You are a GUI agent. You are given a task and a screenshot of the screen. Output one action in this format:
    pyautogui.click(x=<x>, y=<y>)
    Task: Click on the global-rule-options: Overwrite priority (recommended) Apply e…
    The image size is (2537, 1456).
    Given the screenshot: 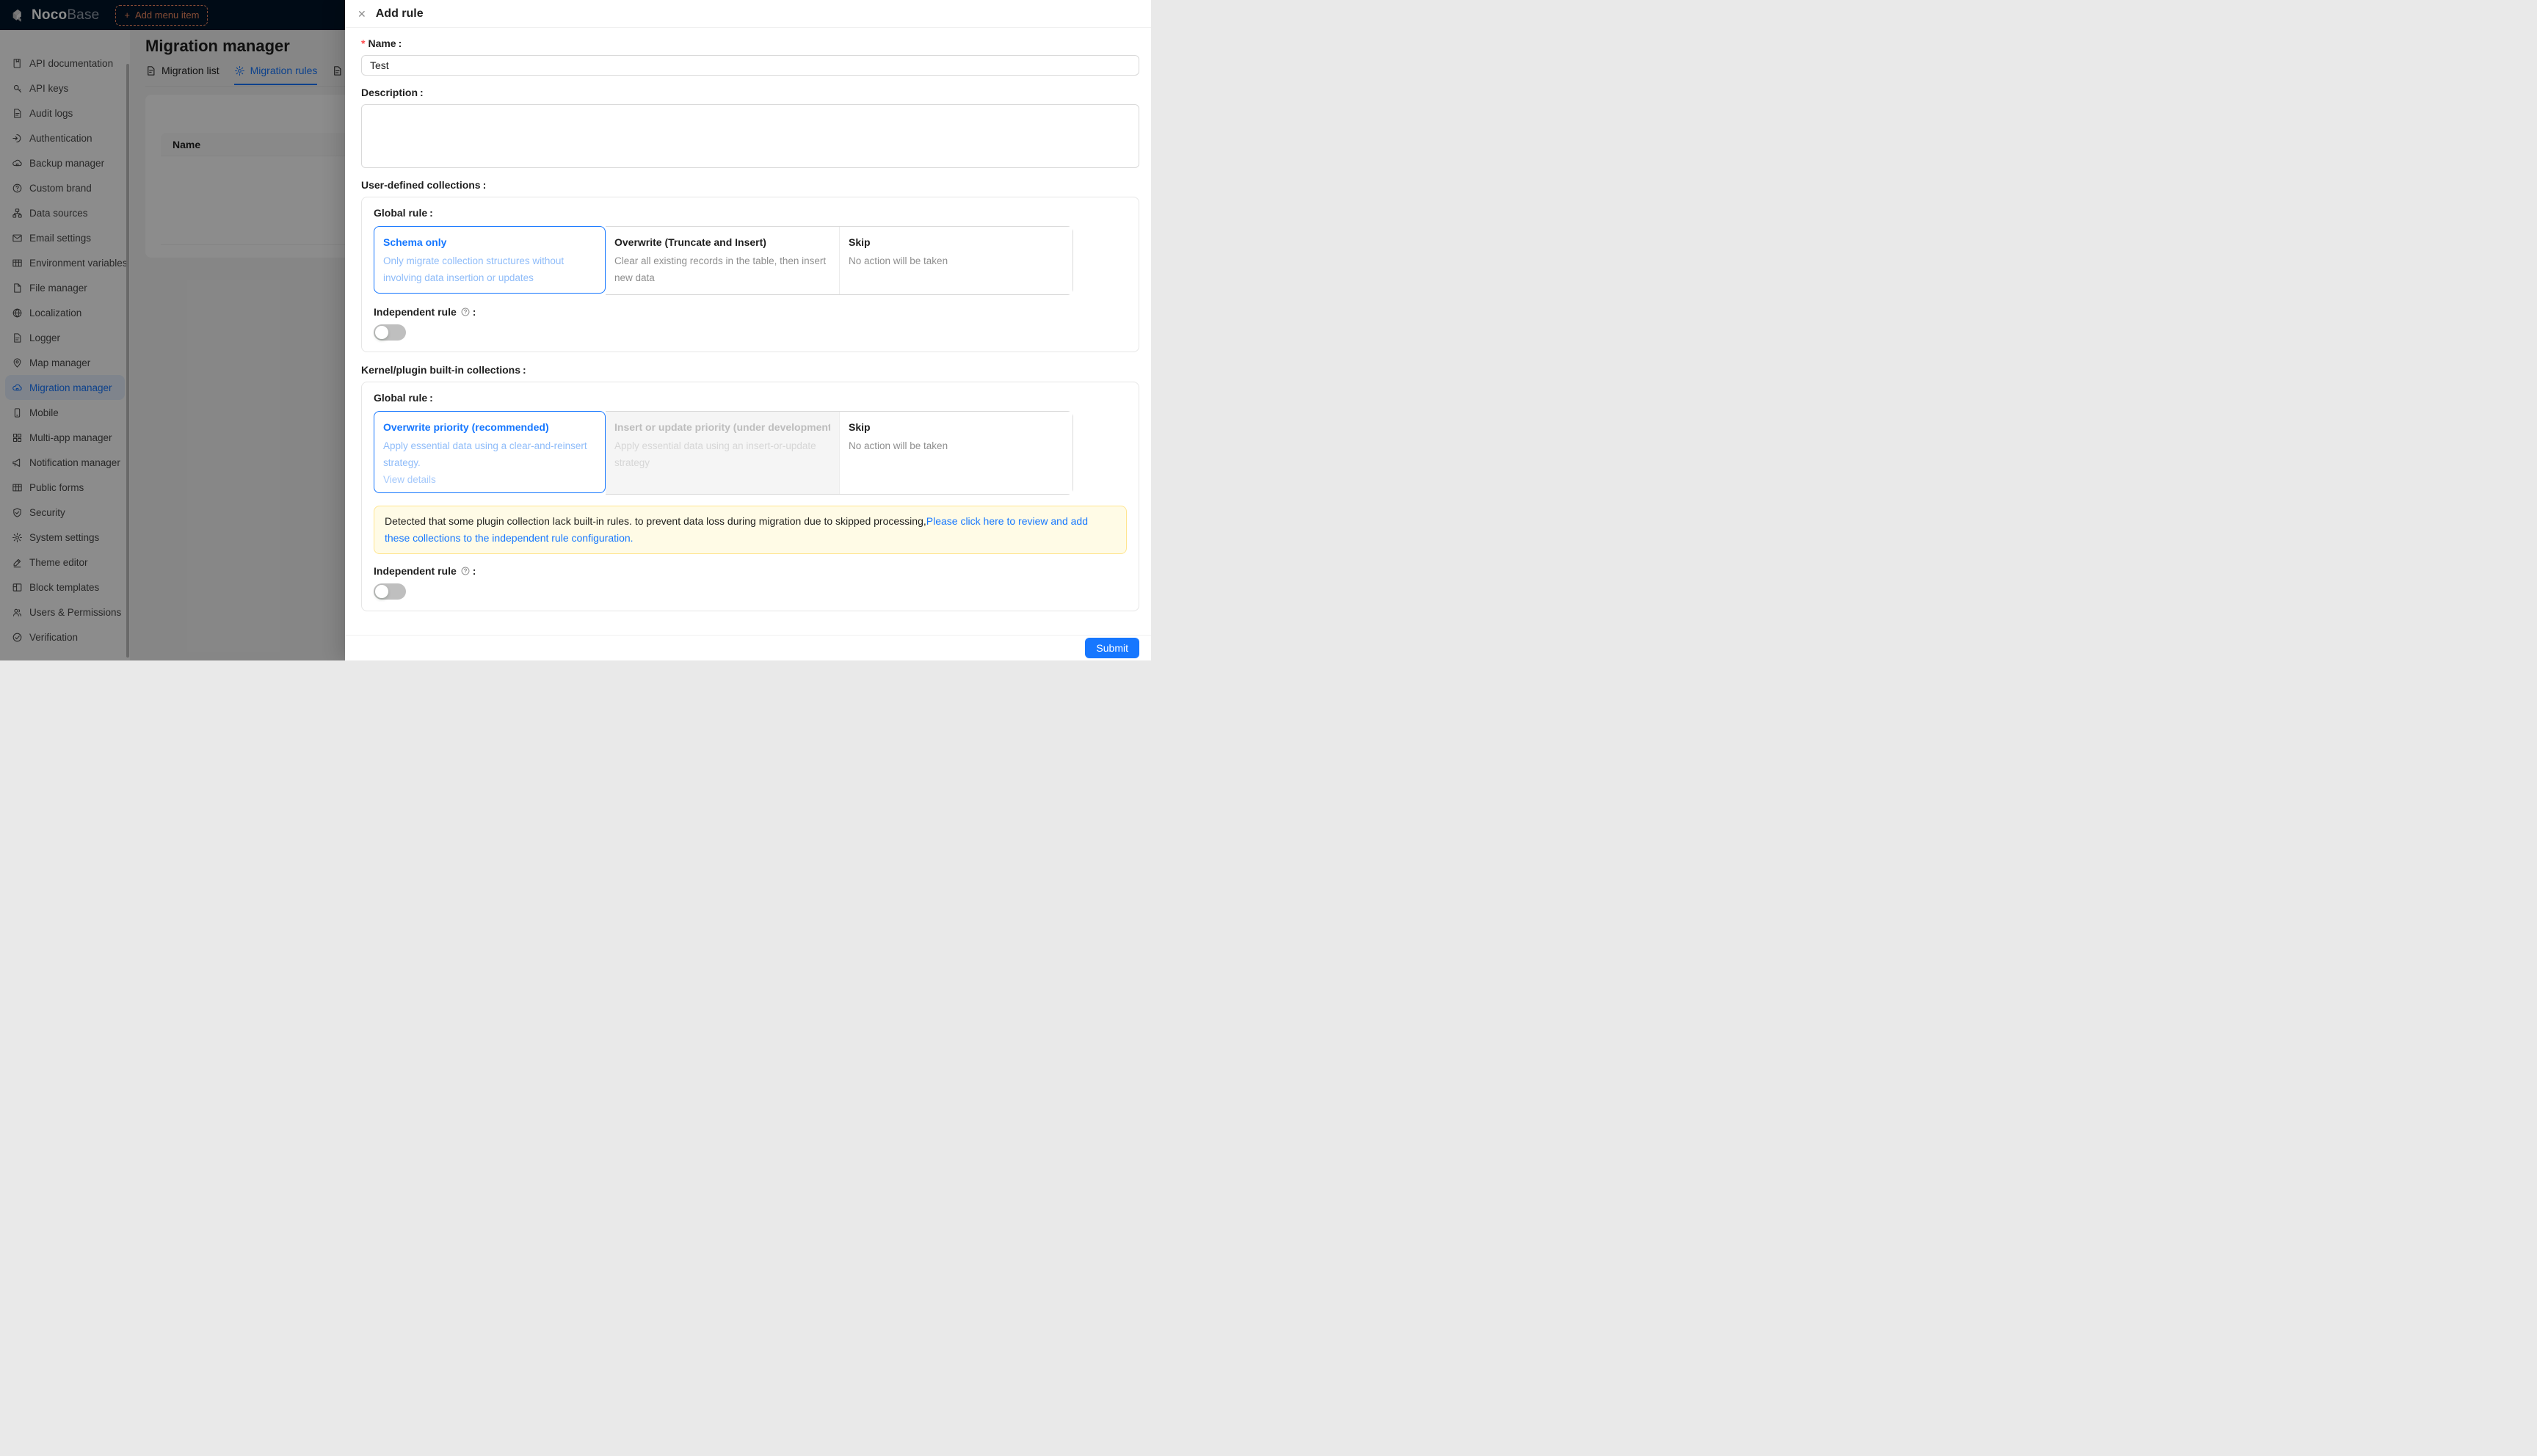 What is the action you would take?
    pyautogui.click(x=723, y=453)
    